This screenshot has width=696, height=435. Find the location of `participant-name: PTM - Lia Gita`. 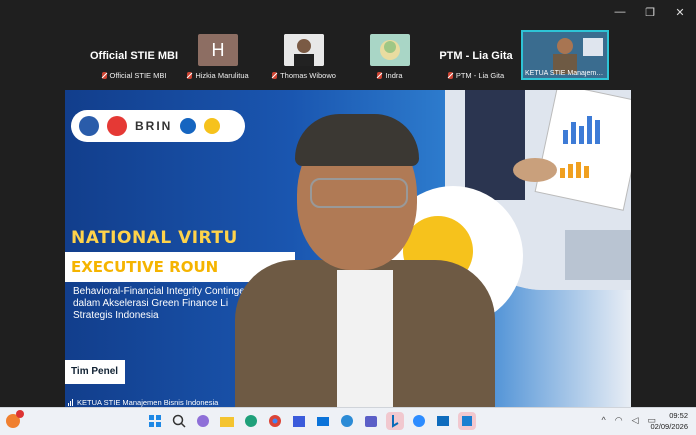

participant-name: PTM - Lia Gita is located at coordinates (476, 56).